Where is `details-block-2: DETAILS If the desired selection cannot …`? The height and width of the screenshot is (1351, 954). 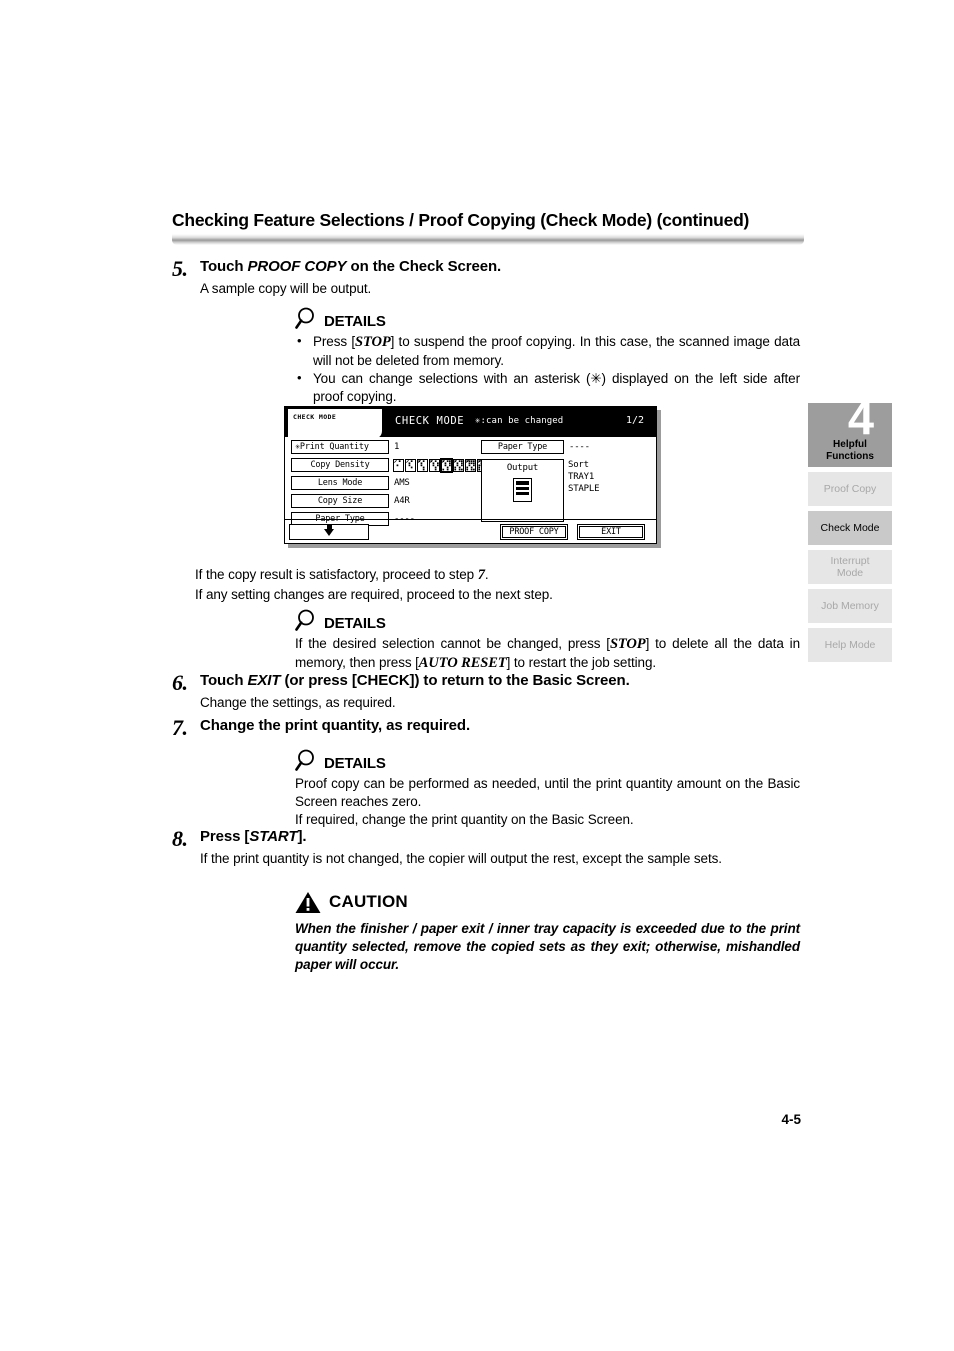 details-block-2: DETAILS If the desired selection cannot … is located at coordinates (547, 640).